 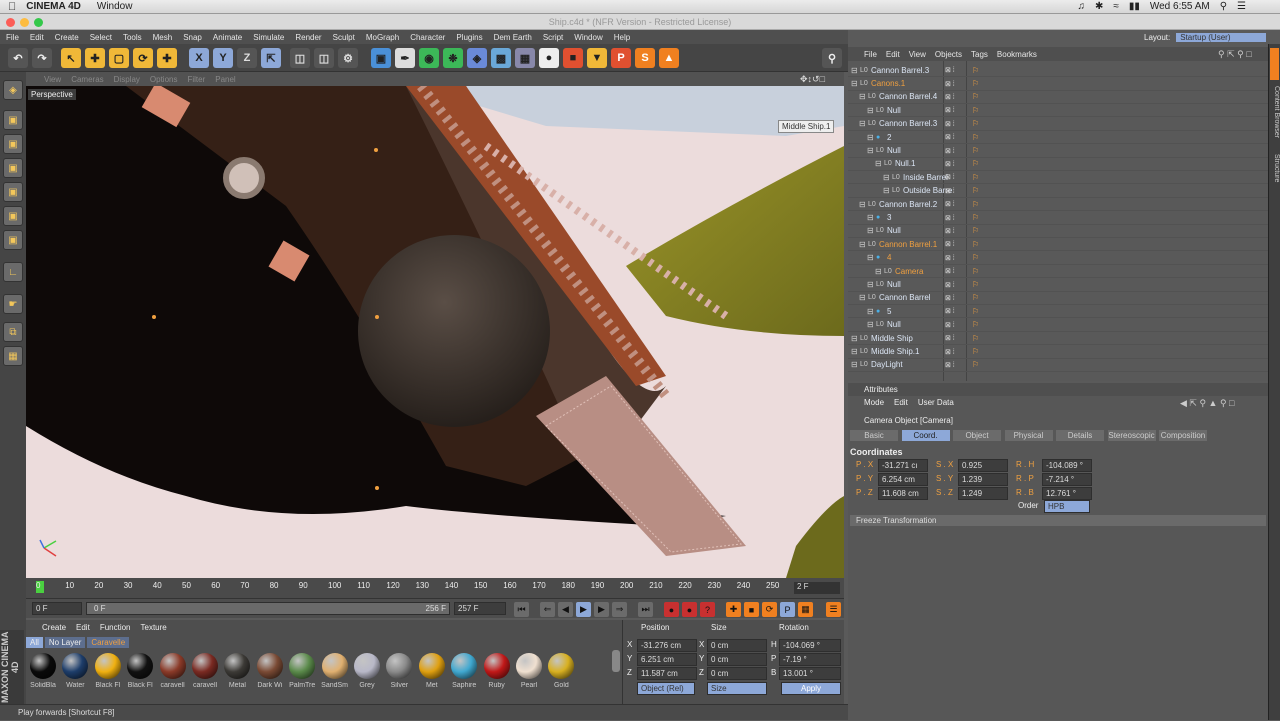 What do you see at coordinates (501, 58) in the screenshot?
I see `floor-icon: ▩` at bounding box center [501, 58].